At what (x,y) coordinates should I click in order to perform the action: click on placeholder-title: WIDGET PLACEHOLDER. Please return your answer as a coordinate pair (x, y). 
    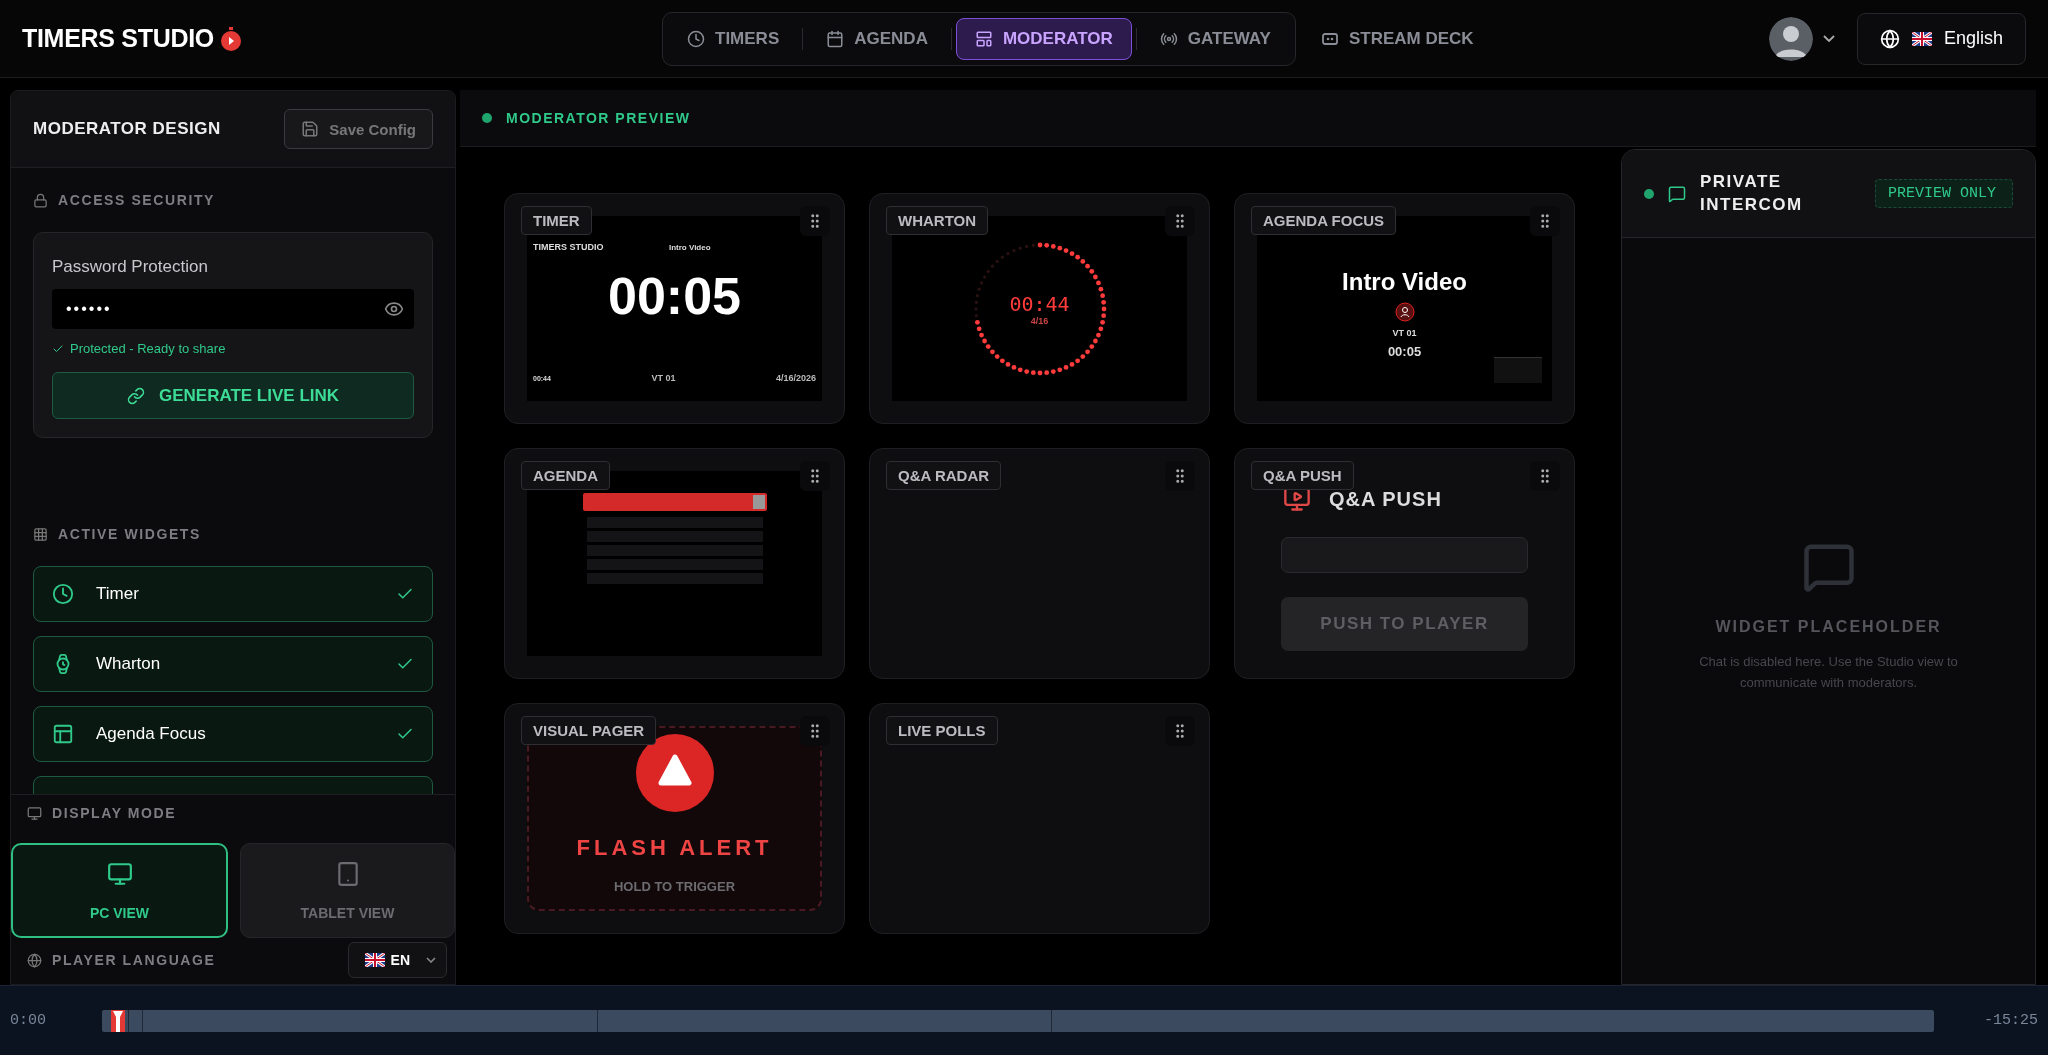
    Looking at the image, I should click on (1828, 627).